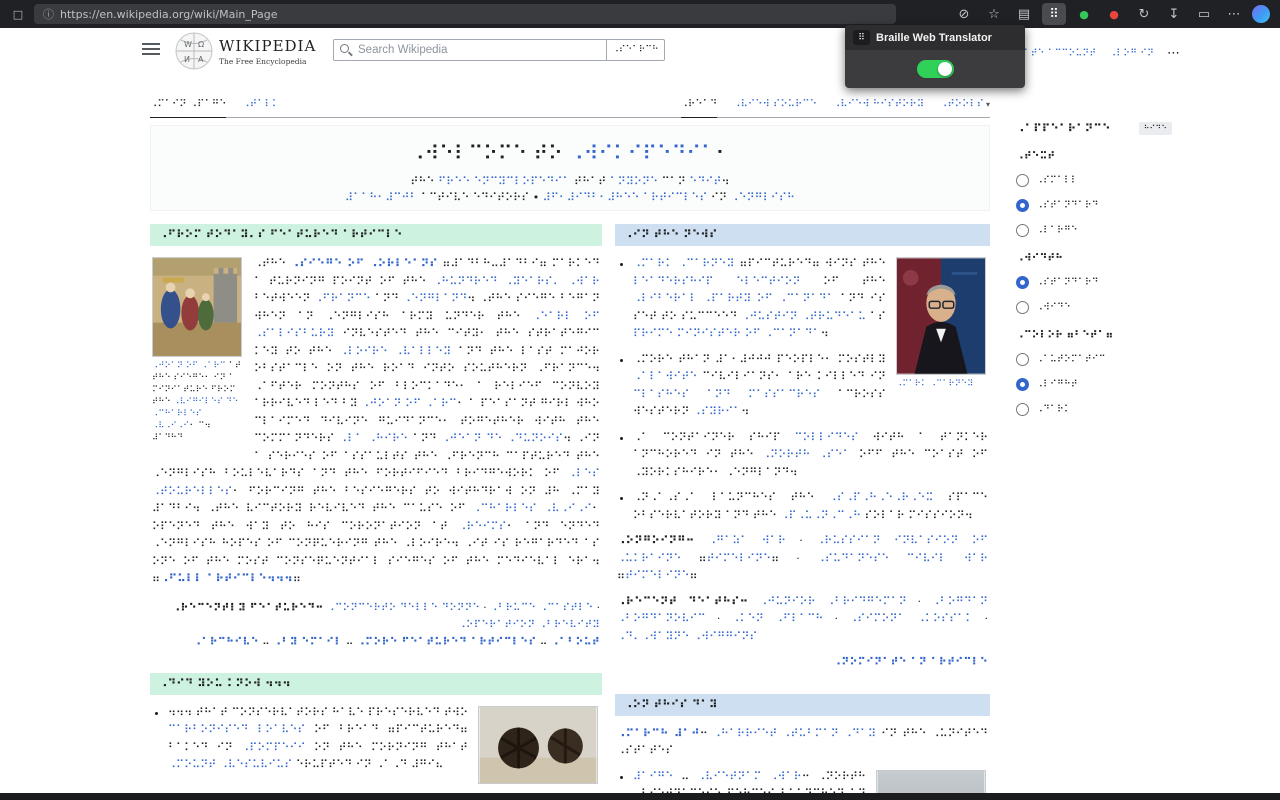 Image resolution: width=1280 pixels, height=800 pixels. Describe the element at coordinates (470, 50) in the screenshot. I see `search-input` at that location.